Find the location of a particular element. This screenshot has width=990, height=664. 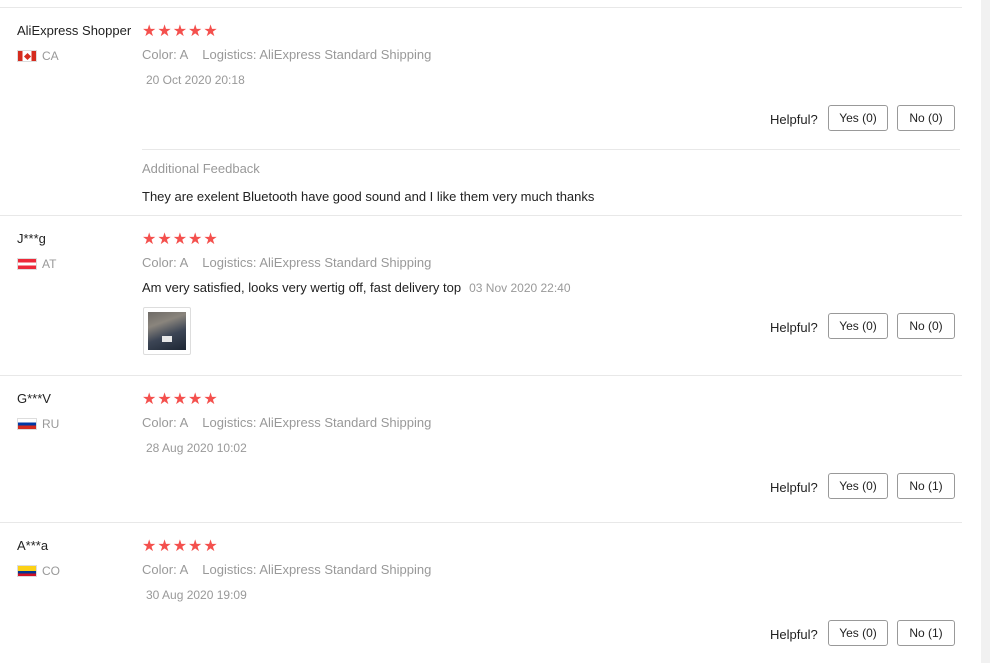

reviewer-name: A***a is located at coordinates (33, 545).